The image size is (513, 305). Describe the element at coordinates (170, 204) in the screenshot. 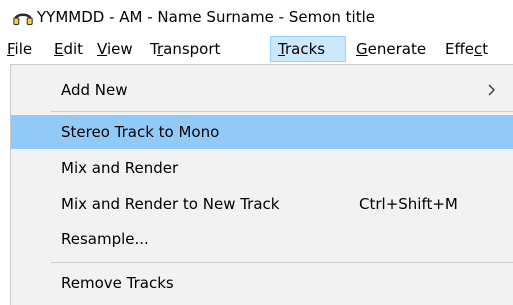

I see `menu-item-label: Mix and Render to New Track` at that location.